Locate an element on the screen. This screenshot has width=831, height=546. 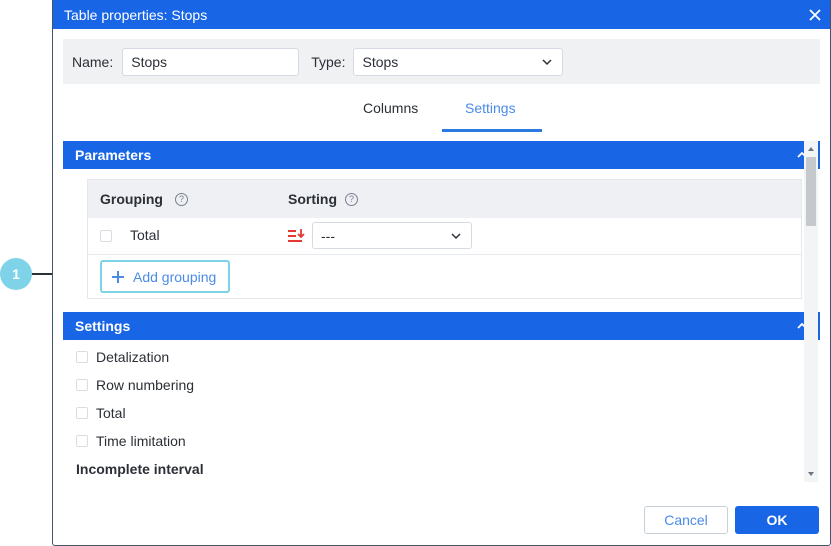
total-label: Total is located at coordinates (111, 413).